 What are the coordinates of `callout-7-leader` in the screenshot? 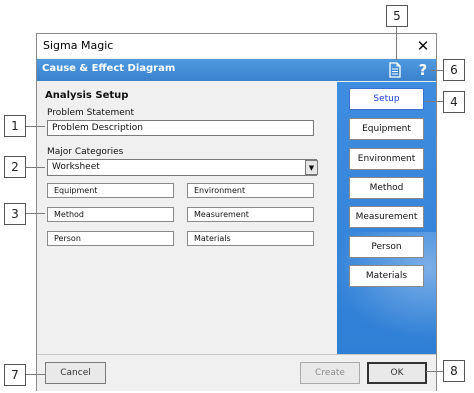 It's located at (35, 374).